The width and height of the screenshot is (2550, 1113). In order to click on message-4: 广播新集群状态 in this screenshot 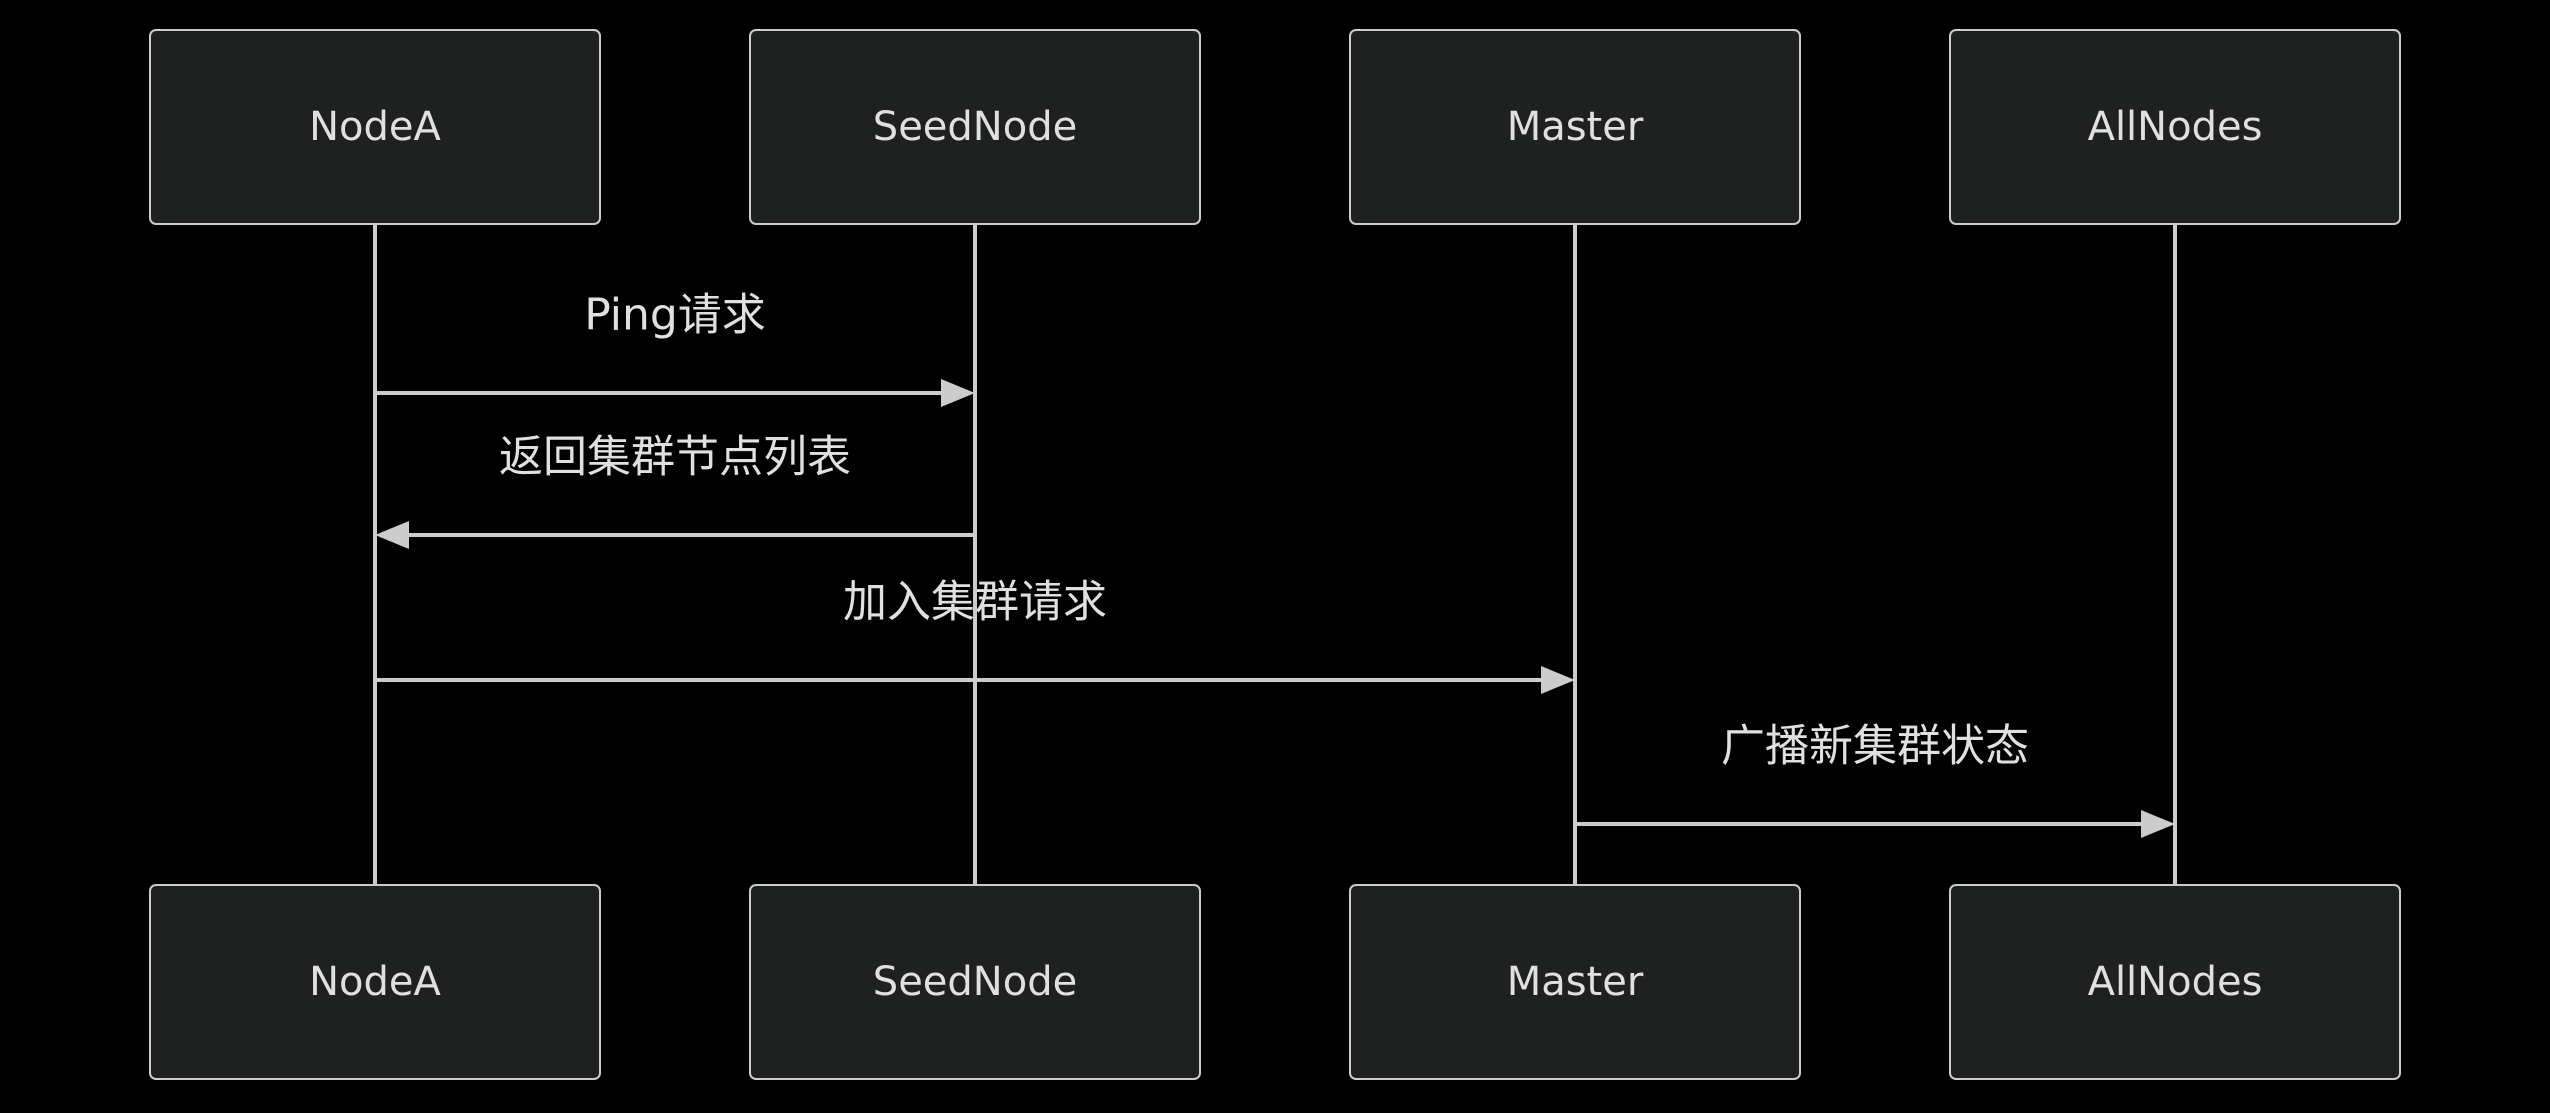, I will do `click(1875, 779)`.